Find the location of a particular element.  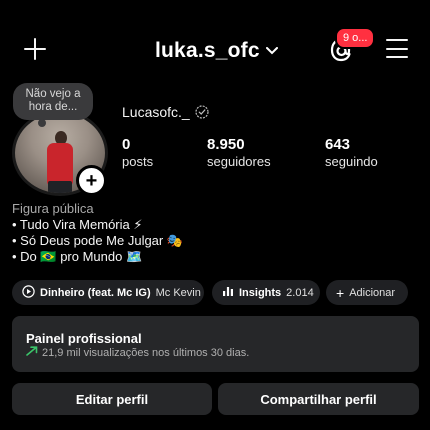

note-bubble-tail is located at coordinates (42, 123).